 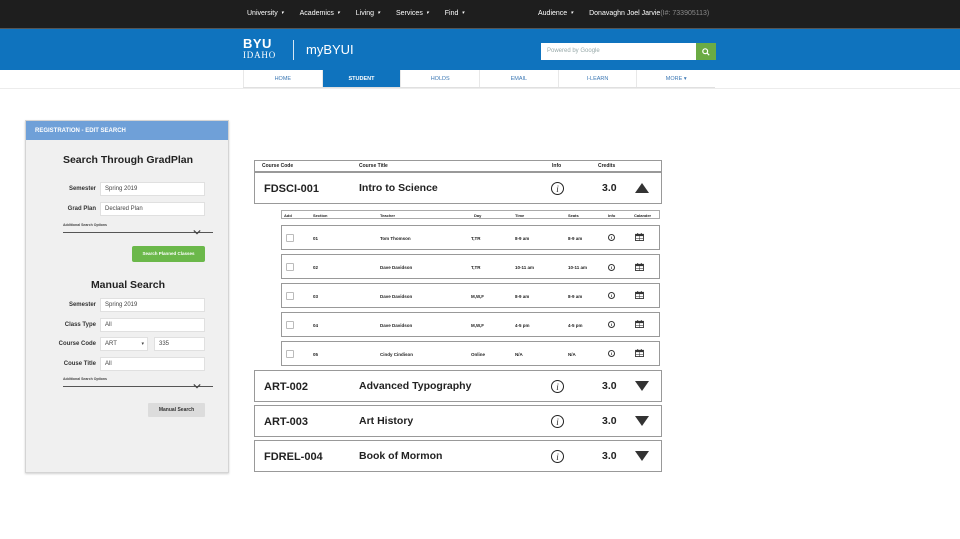 What do you see at coordinates (470, 237) in the screenshot?
I see `section-row: 01 Tom Thomson T,TR 8-9 am 8-9 am i` at bounding box center [470, 237].